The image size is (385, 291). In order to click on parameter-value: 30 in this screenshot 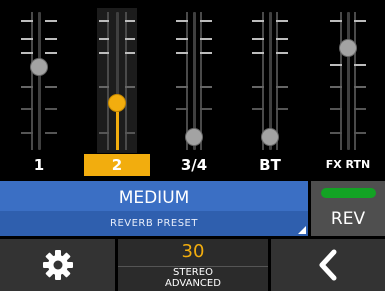, I will do `click(193, 251)`.